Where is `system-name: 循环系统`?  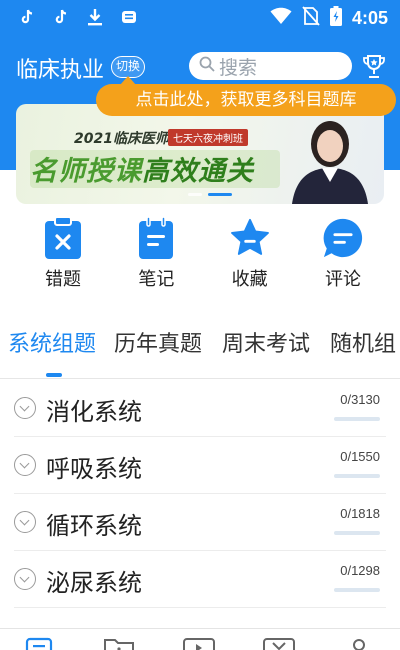 system-name: 循环系统 is located at coordinates (94, 526).